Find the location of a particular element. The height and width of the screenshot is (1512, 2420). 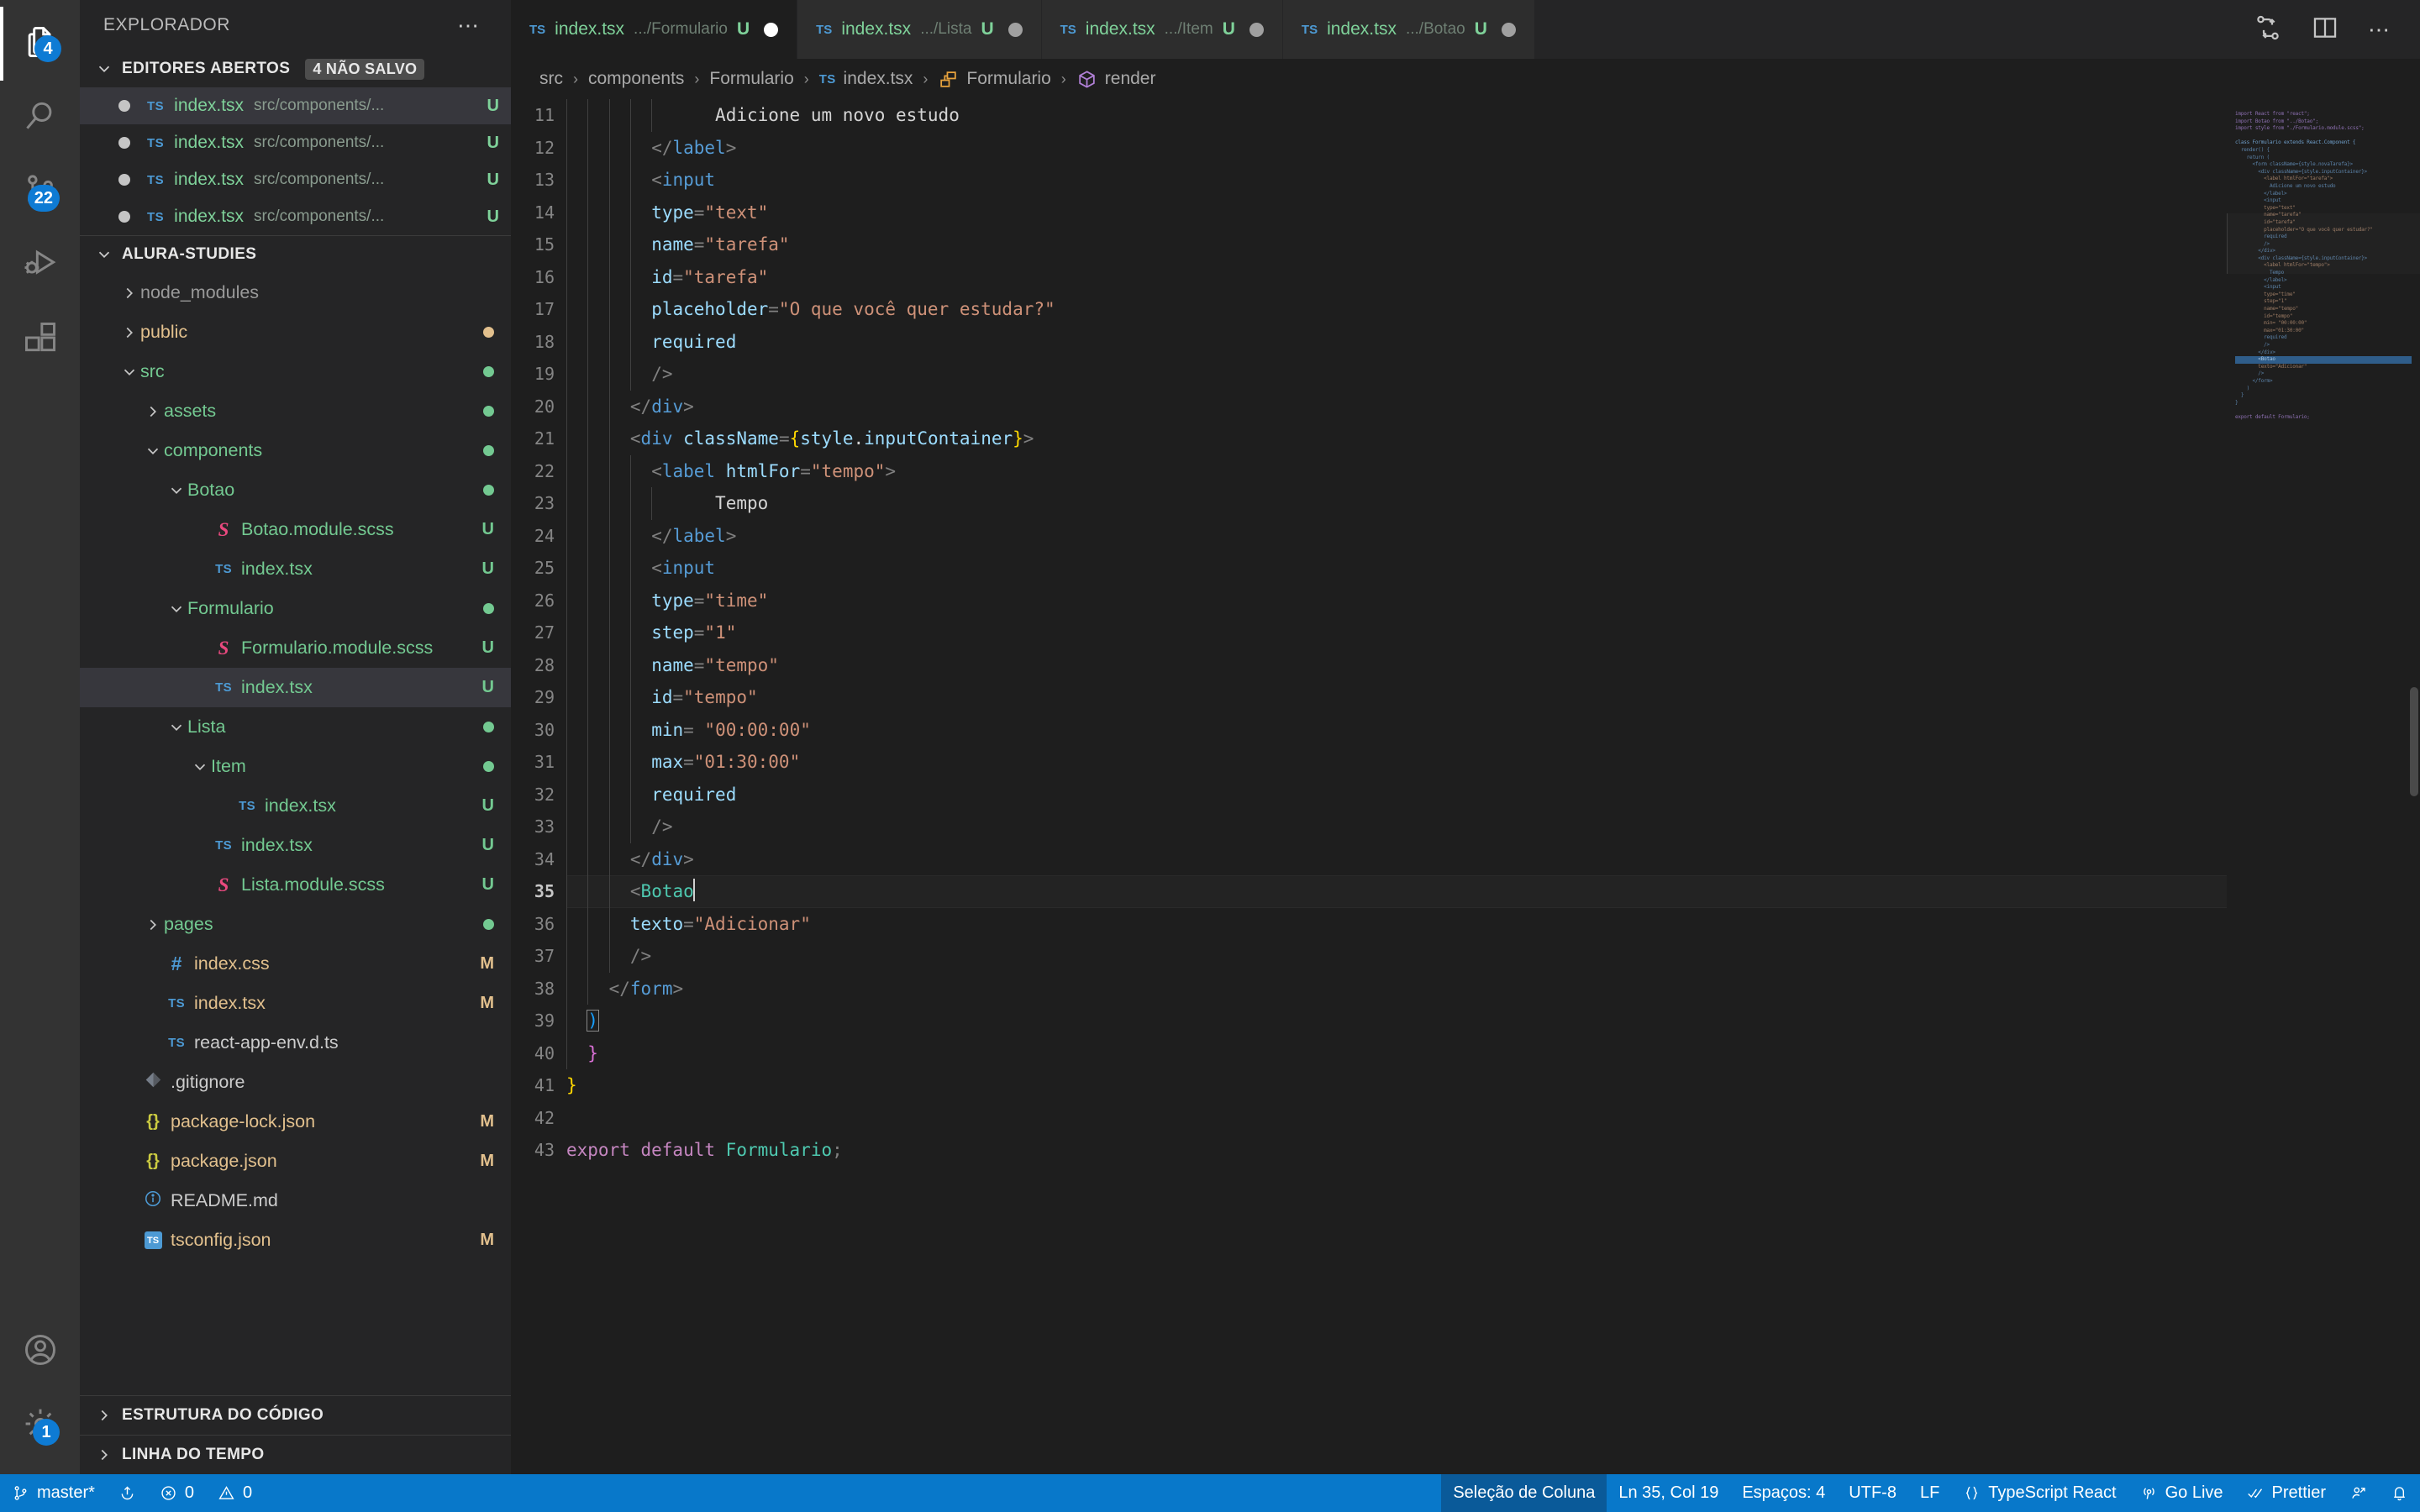

editor-tab: TS index.tsx .../Botao U is located at coordinates (1408, 29).